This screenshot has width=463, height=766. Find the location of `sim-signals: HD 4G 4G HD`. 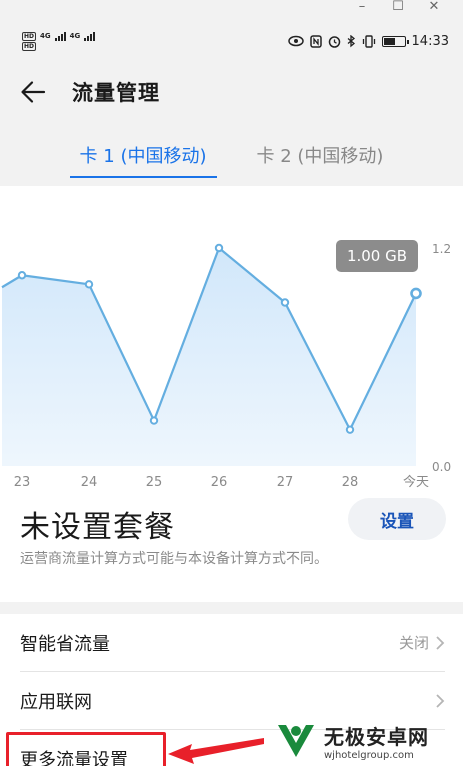

sim-signals: HD 4G 4G HD is located at coordinates (59, 41).